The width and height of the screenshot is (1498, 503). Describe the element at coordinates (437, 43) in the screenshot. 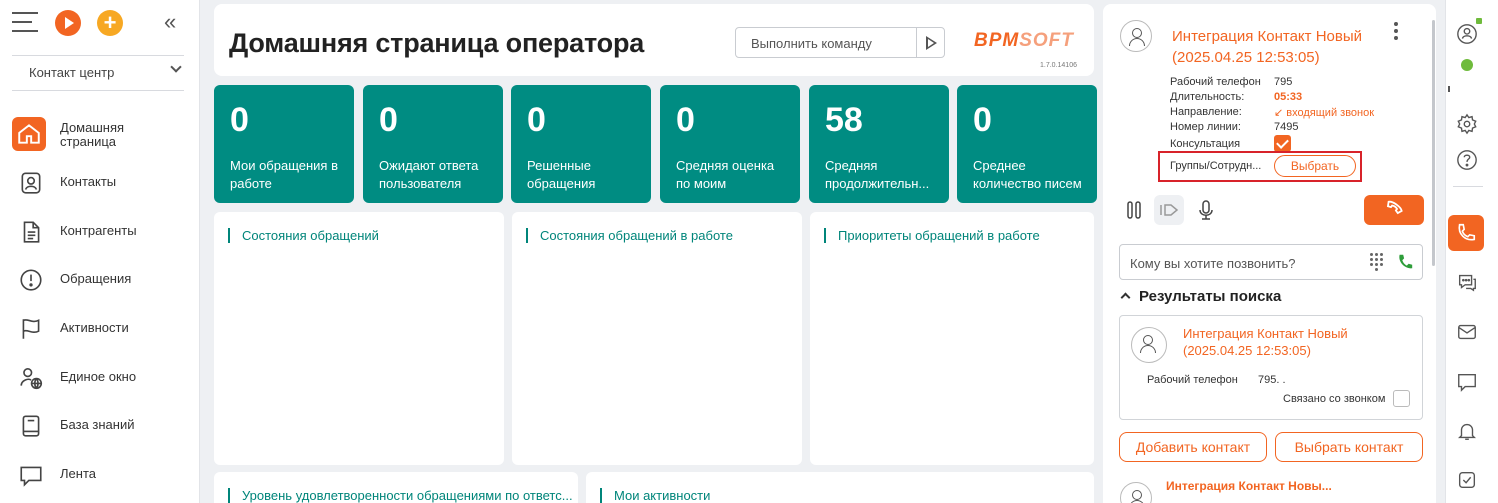

I see `page-title: Домашняя страница оператора` at that location.